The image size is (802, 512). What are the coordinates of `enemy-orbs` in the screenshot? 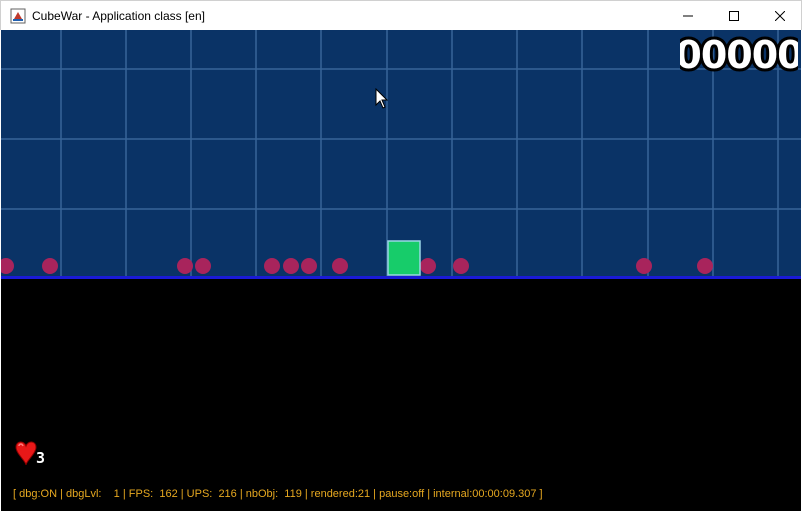 It's located at (357, 266).